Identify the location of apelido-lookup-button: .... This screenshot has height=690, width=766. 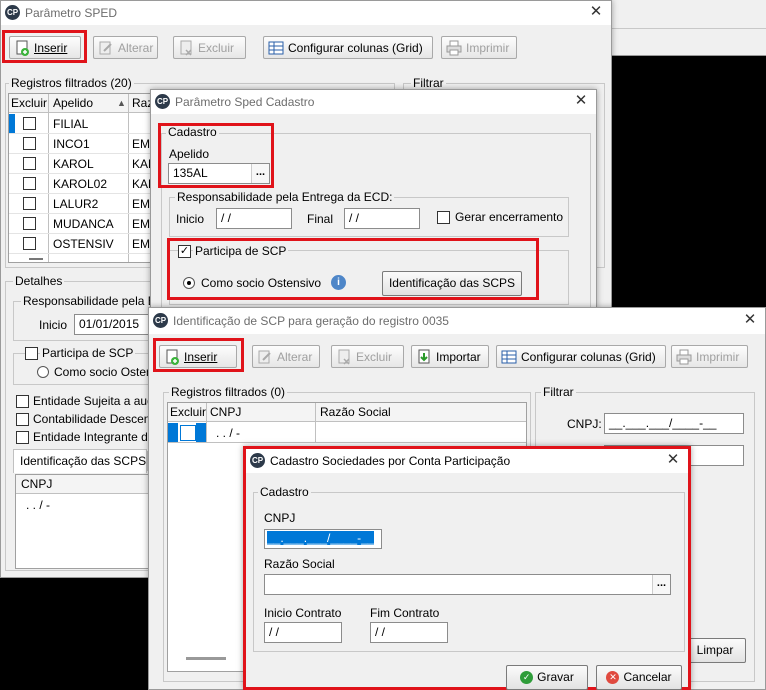
(260, 173).